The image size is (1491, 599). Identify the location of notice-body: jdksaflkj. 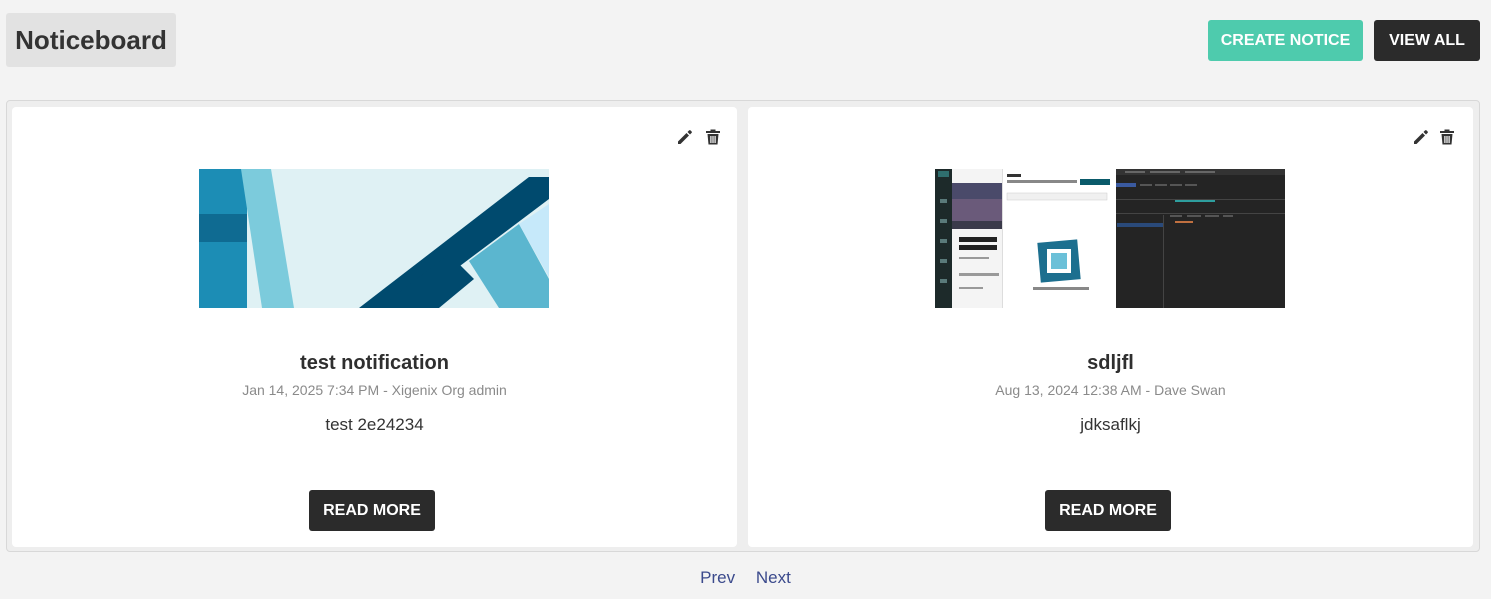
(1110, 424).